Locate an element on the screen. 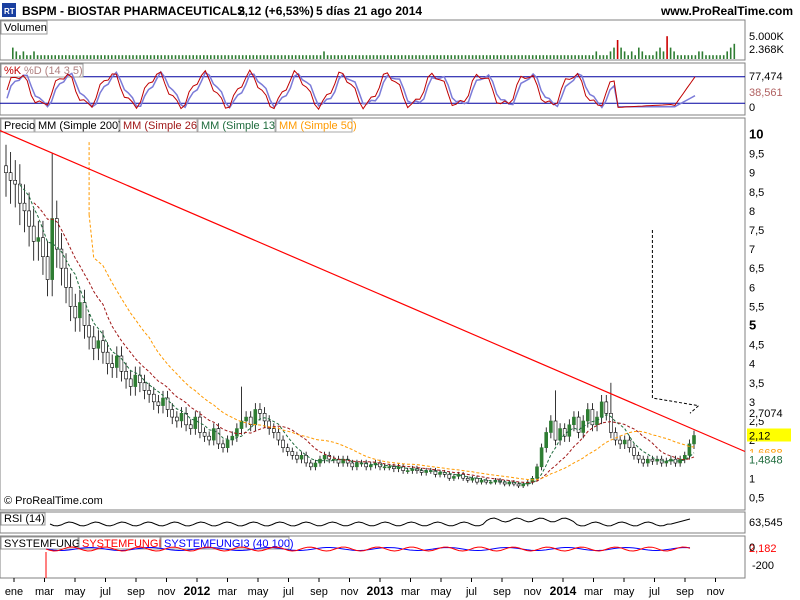  copyright: © ProRealTime.com is located at coordinates (53, 501).